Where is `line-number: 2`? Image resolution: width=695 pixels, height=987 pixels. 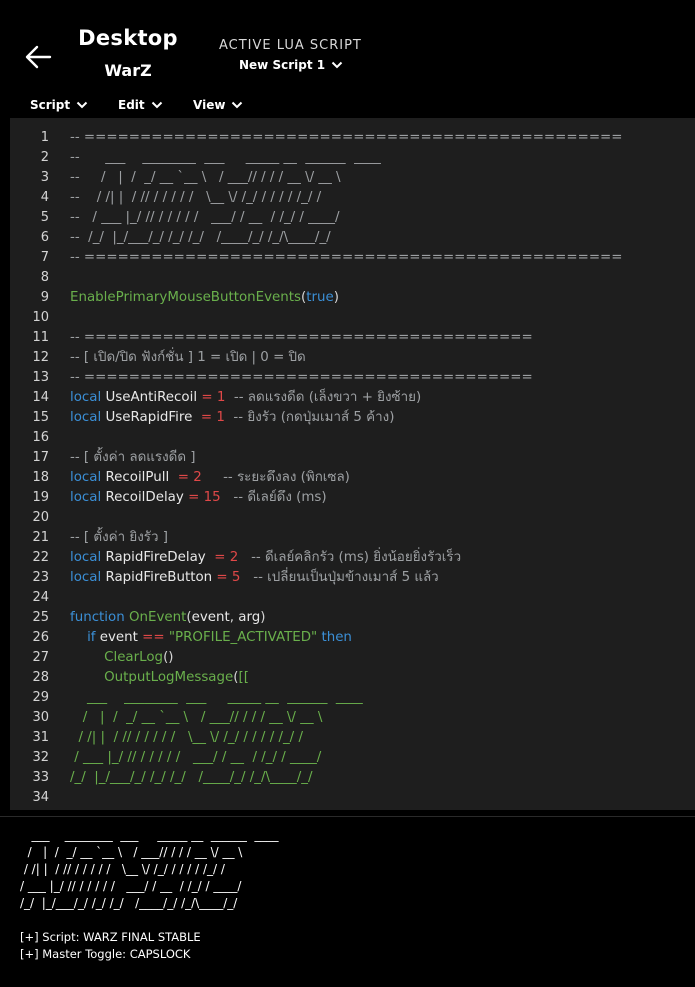
line-number: 2 is located at coordinates (44, 157).